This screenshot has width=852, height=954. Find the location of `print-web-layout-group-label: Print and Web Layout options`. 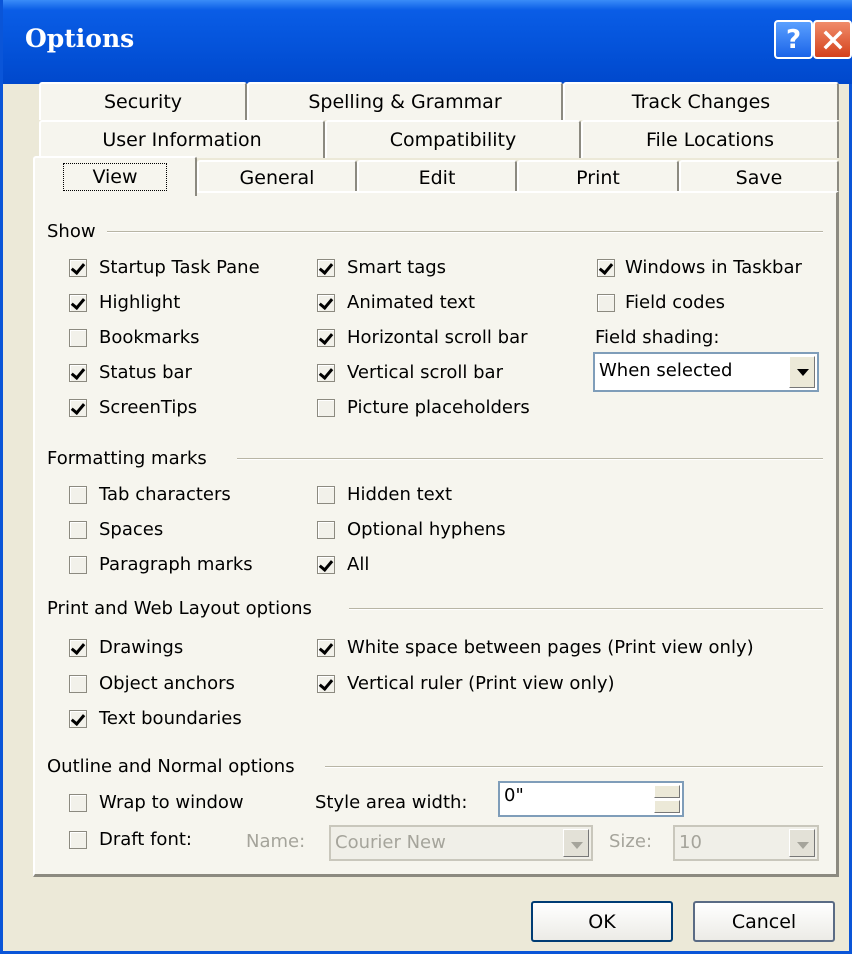

print-web-layout-group-label: Print and Web Layout options is located at coordinates (183, 608).